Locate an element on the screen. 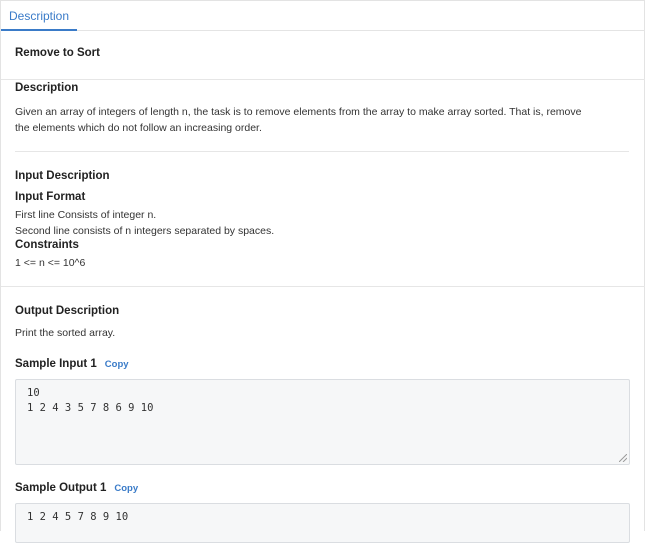 This screenshot has height=543, width=647. copy-sample-output-button: Copy is located at coordinates (126, 488).